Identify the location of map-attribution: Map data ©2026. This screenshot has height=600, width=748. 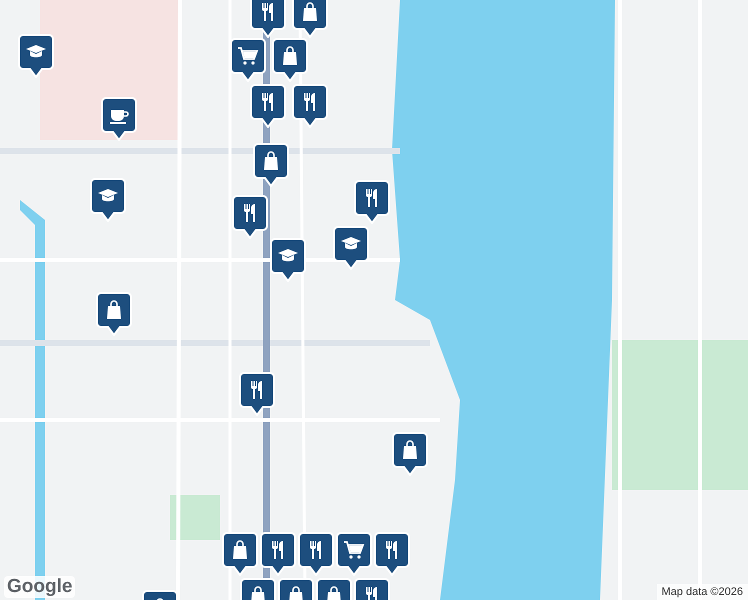
(702, 592).